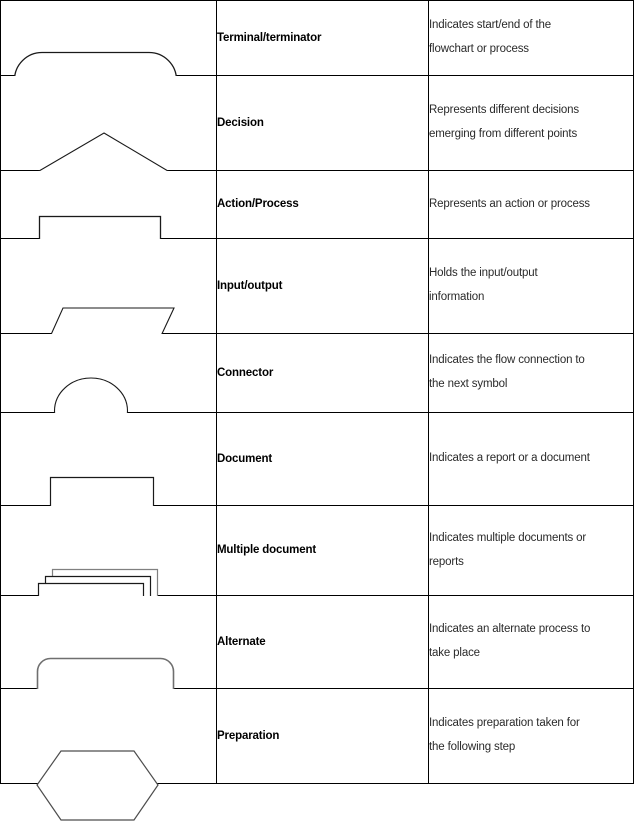 The height and width of the screenshot is (831, 644). I want to click on symbol-name: Terminal/terminator, so click(322, 38).